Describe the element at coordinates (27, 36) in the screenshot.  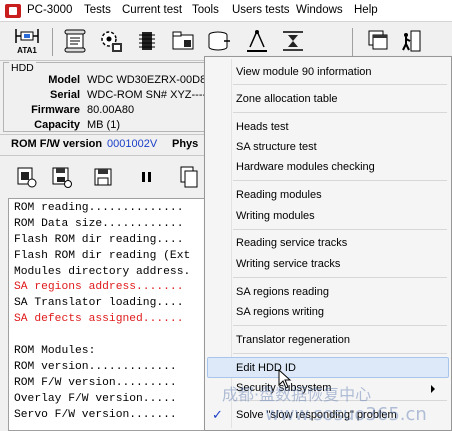
I see `ata-icon` at that location.